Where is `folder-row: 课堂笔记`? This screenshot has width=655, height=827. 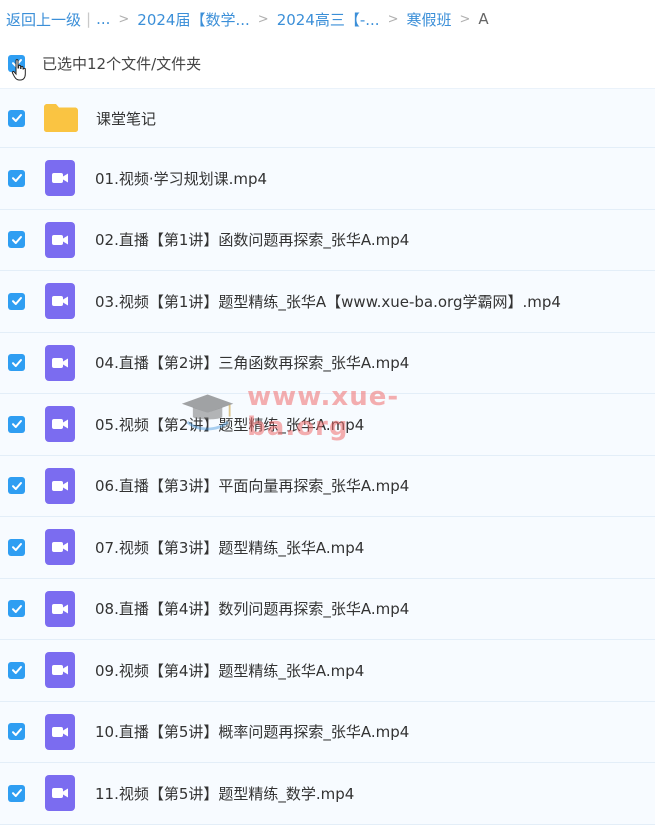 folder-row: 课堂笔记 is located at coordinates (327, 118).